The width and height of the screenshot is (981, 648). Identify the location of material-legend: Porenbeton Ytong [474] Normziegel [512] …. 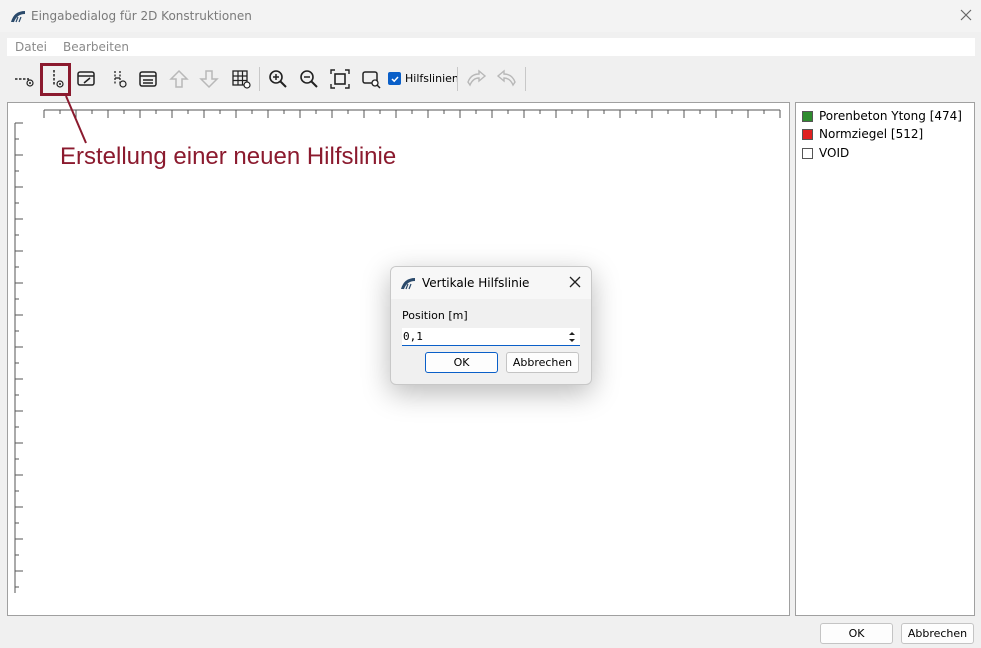
(885, 359).